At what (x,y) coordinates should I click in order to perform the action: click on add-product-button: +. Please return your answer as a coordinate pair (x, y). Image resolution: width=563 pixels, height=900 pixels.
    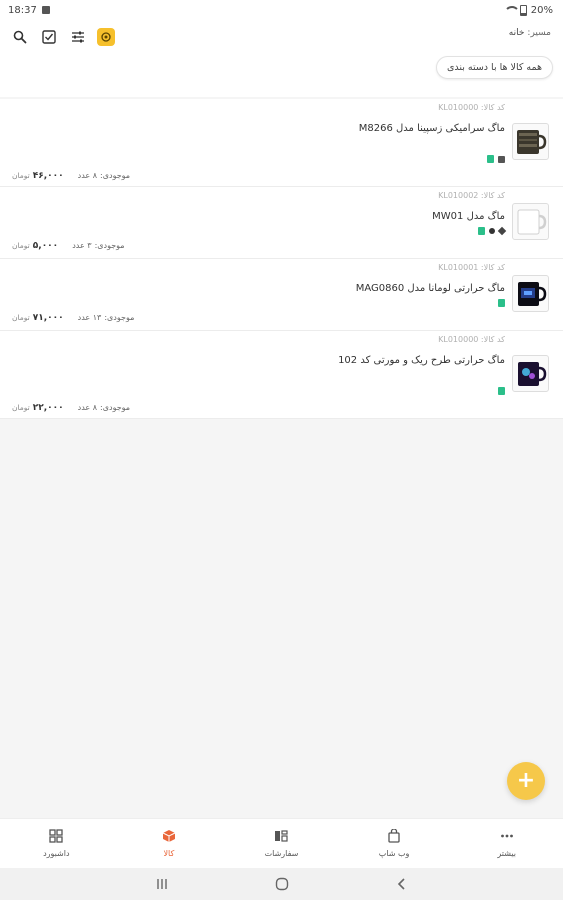
    Looking at the image, I should click on (526, 781).